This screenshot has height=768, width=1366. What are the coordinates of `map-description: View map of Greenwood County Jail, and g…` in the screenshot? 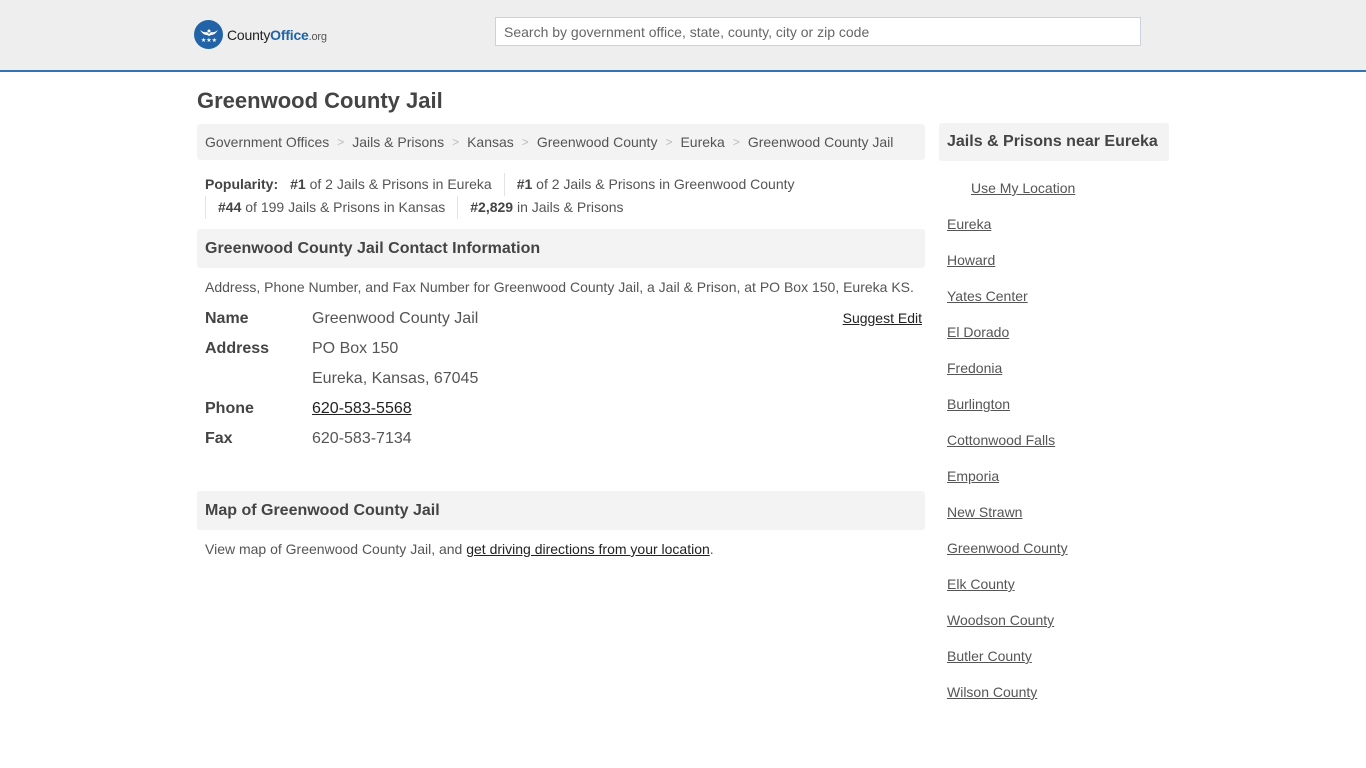 It's located at (459, 549).